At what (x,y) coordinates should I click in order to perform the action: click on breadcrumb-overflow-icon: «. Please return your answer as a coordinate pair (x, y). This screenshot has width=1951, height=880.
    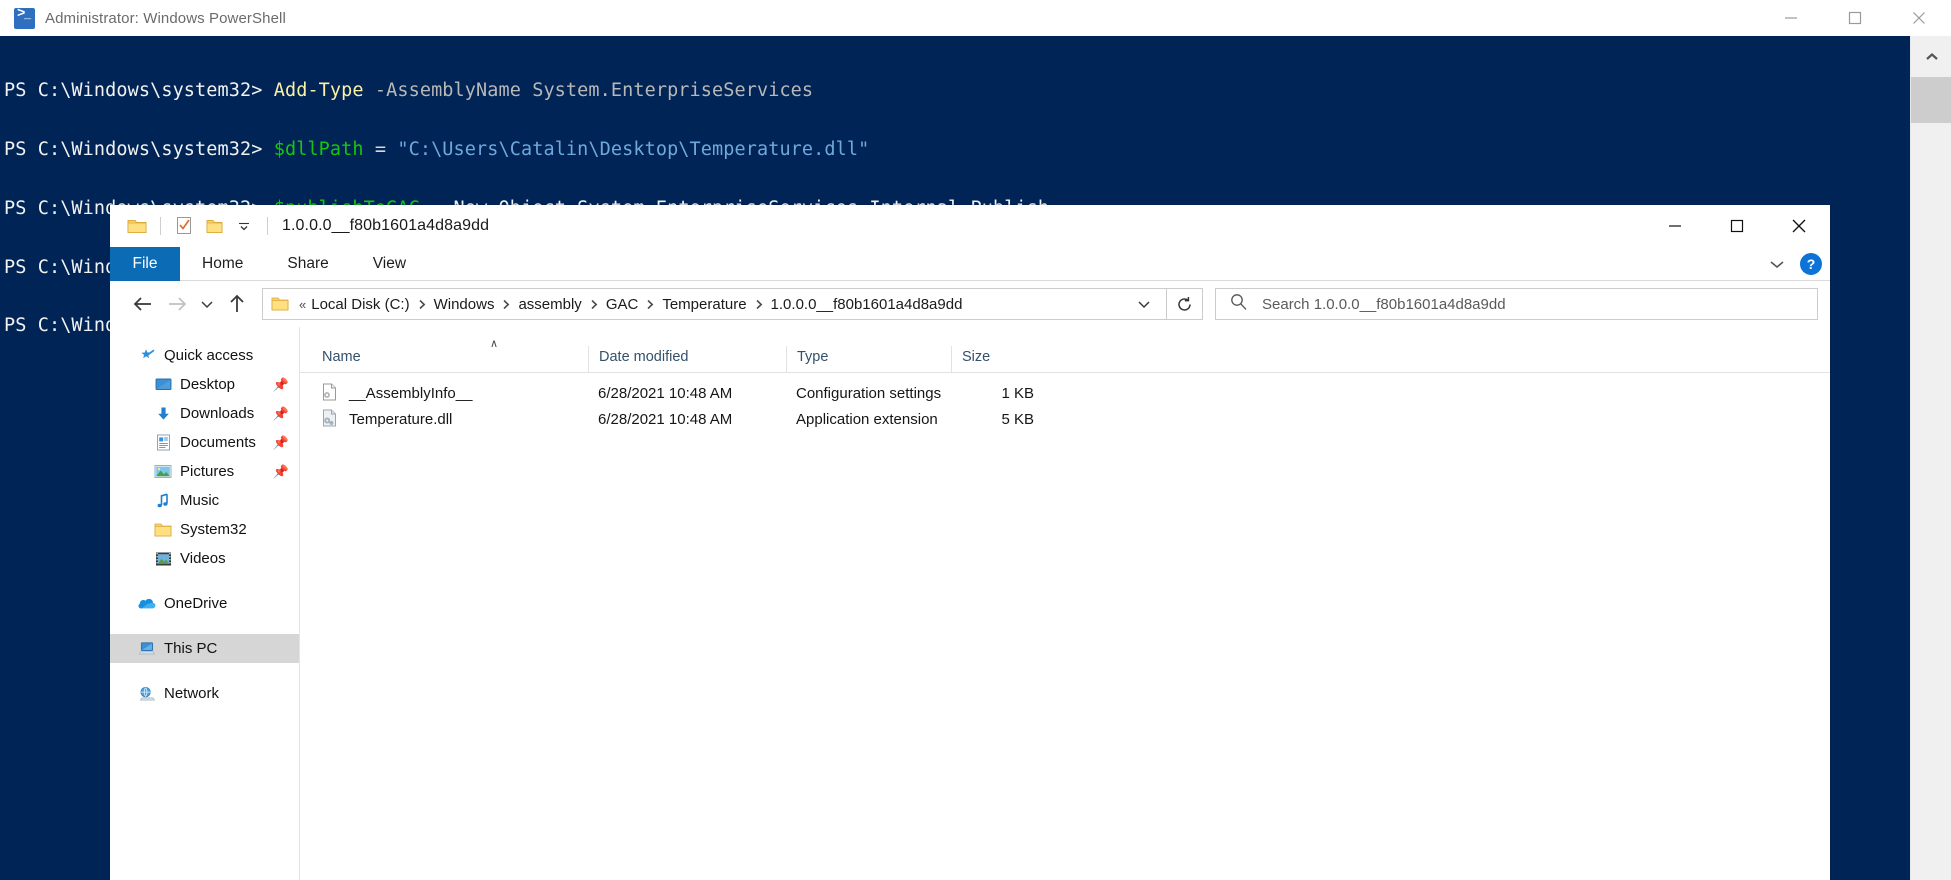
    Looking at the image, I should click on (302, 304).